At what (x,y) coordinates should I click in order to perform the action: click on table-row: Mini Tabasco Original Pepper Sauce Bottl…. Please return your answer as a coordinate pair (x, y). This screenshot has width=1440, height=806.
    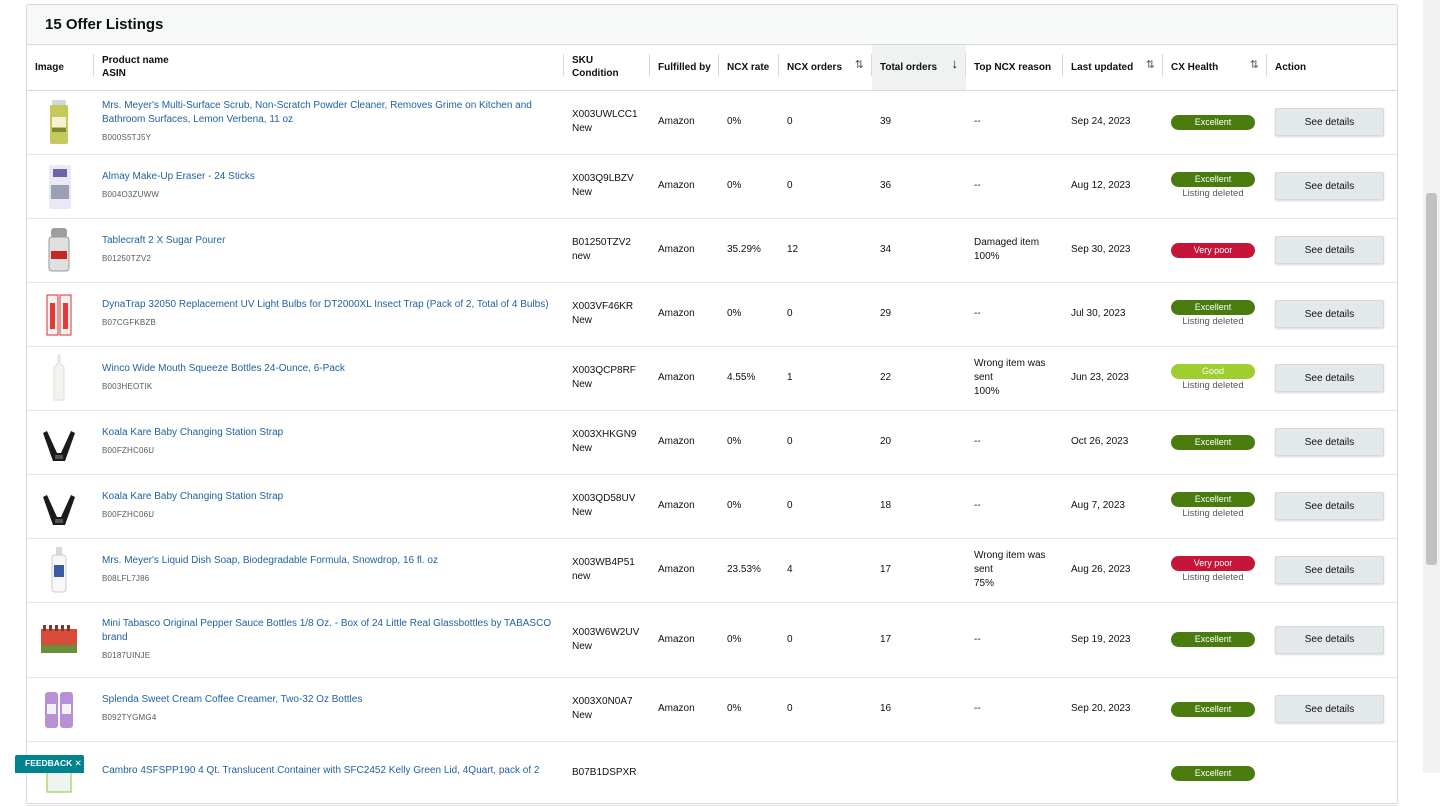
    Looking at the image, I should click on (712, 640).